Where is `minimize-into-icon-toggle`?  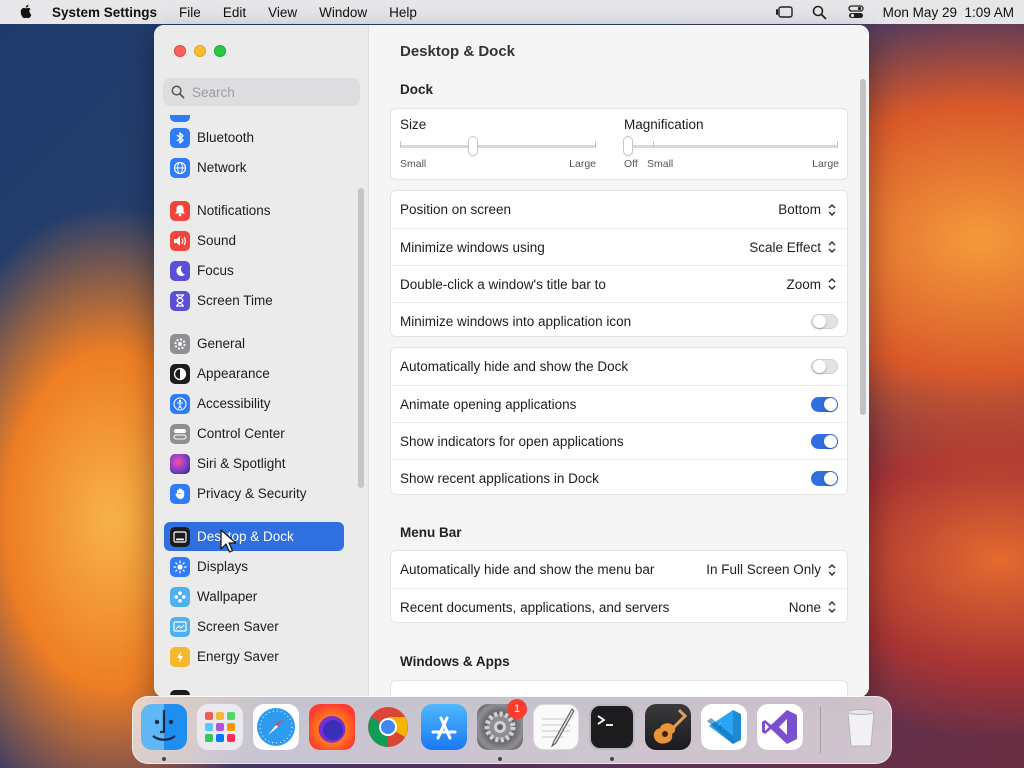 minimize-into-icon-toggle is located at coordinates (824, 321).